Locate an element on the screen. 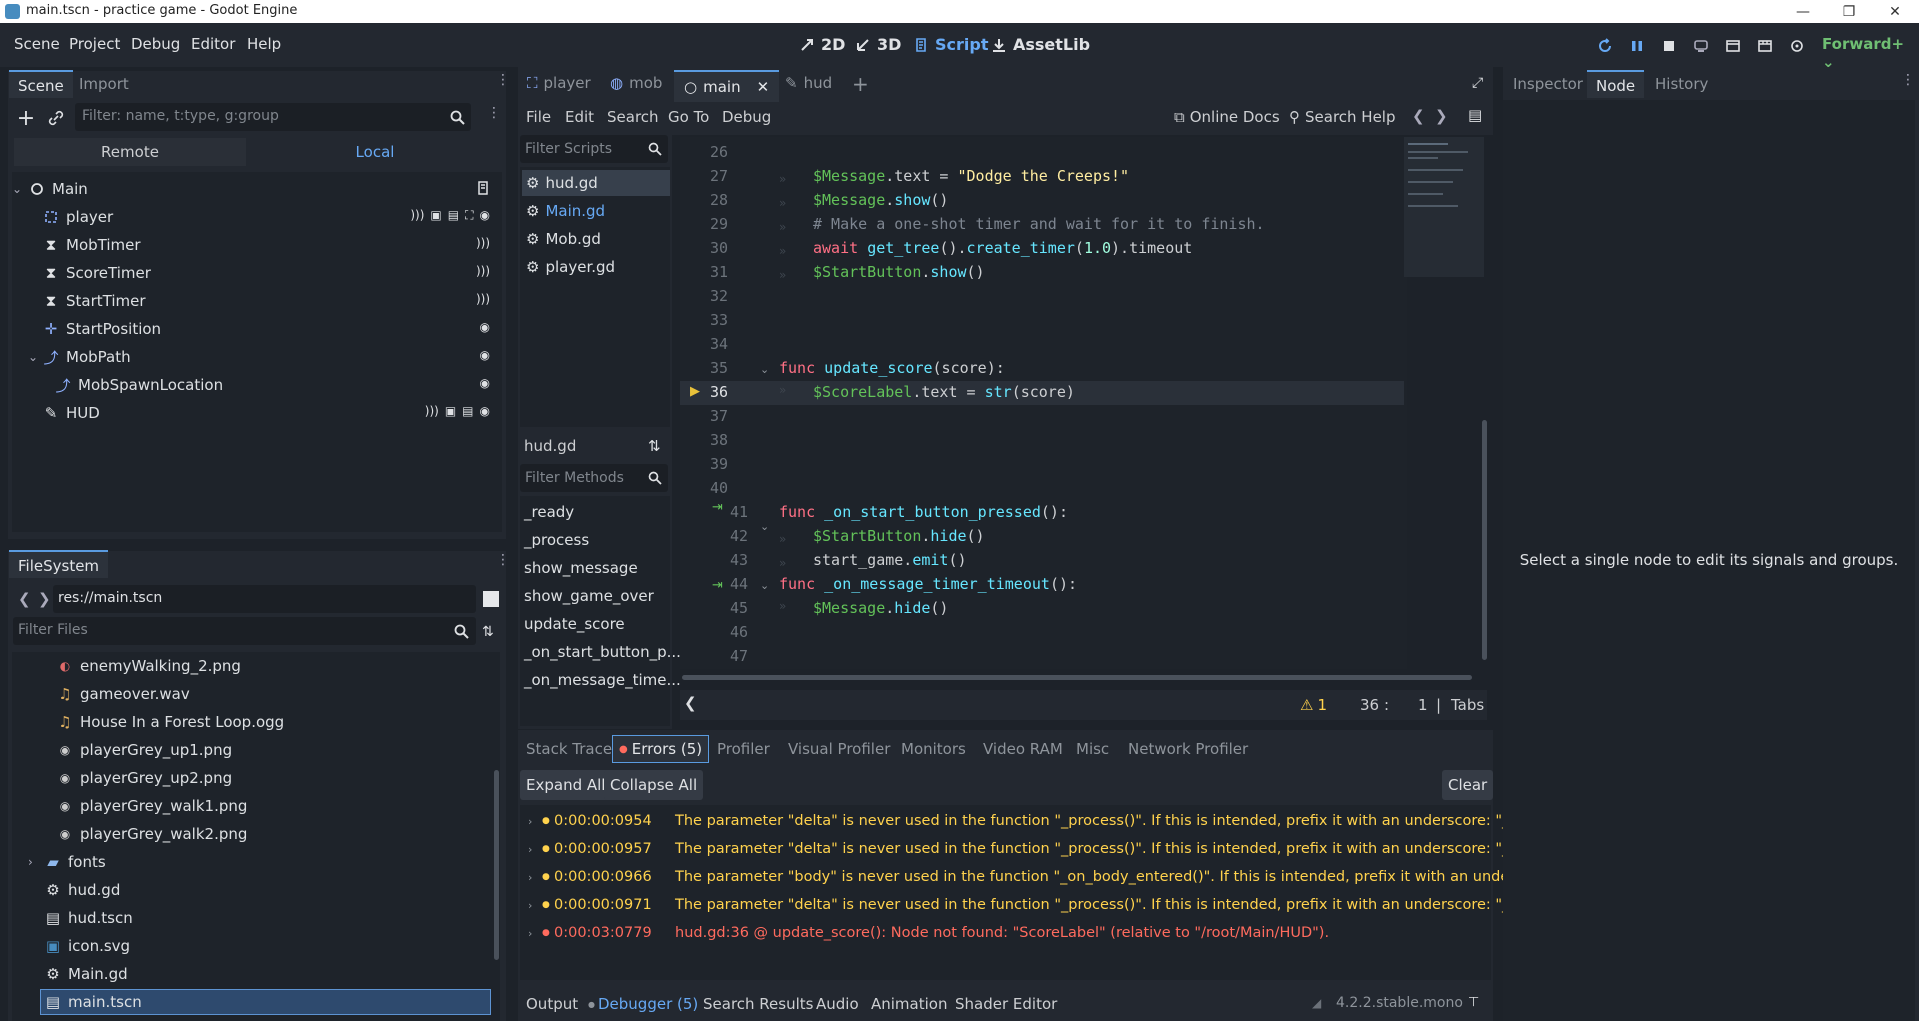  remote-tab: Remote is located at coordinates (130, 152).